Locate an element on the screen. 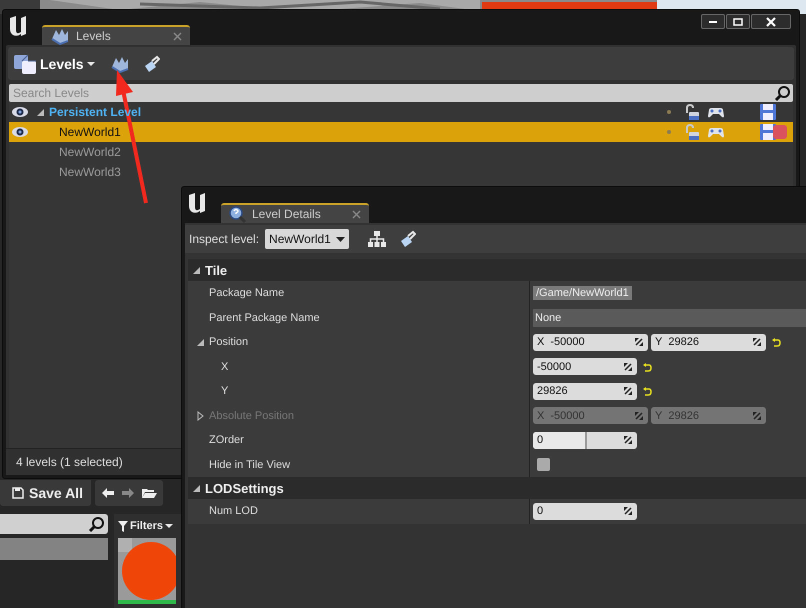  close-button is located at coordinates (771, 21).